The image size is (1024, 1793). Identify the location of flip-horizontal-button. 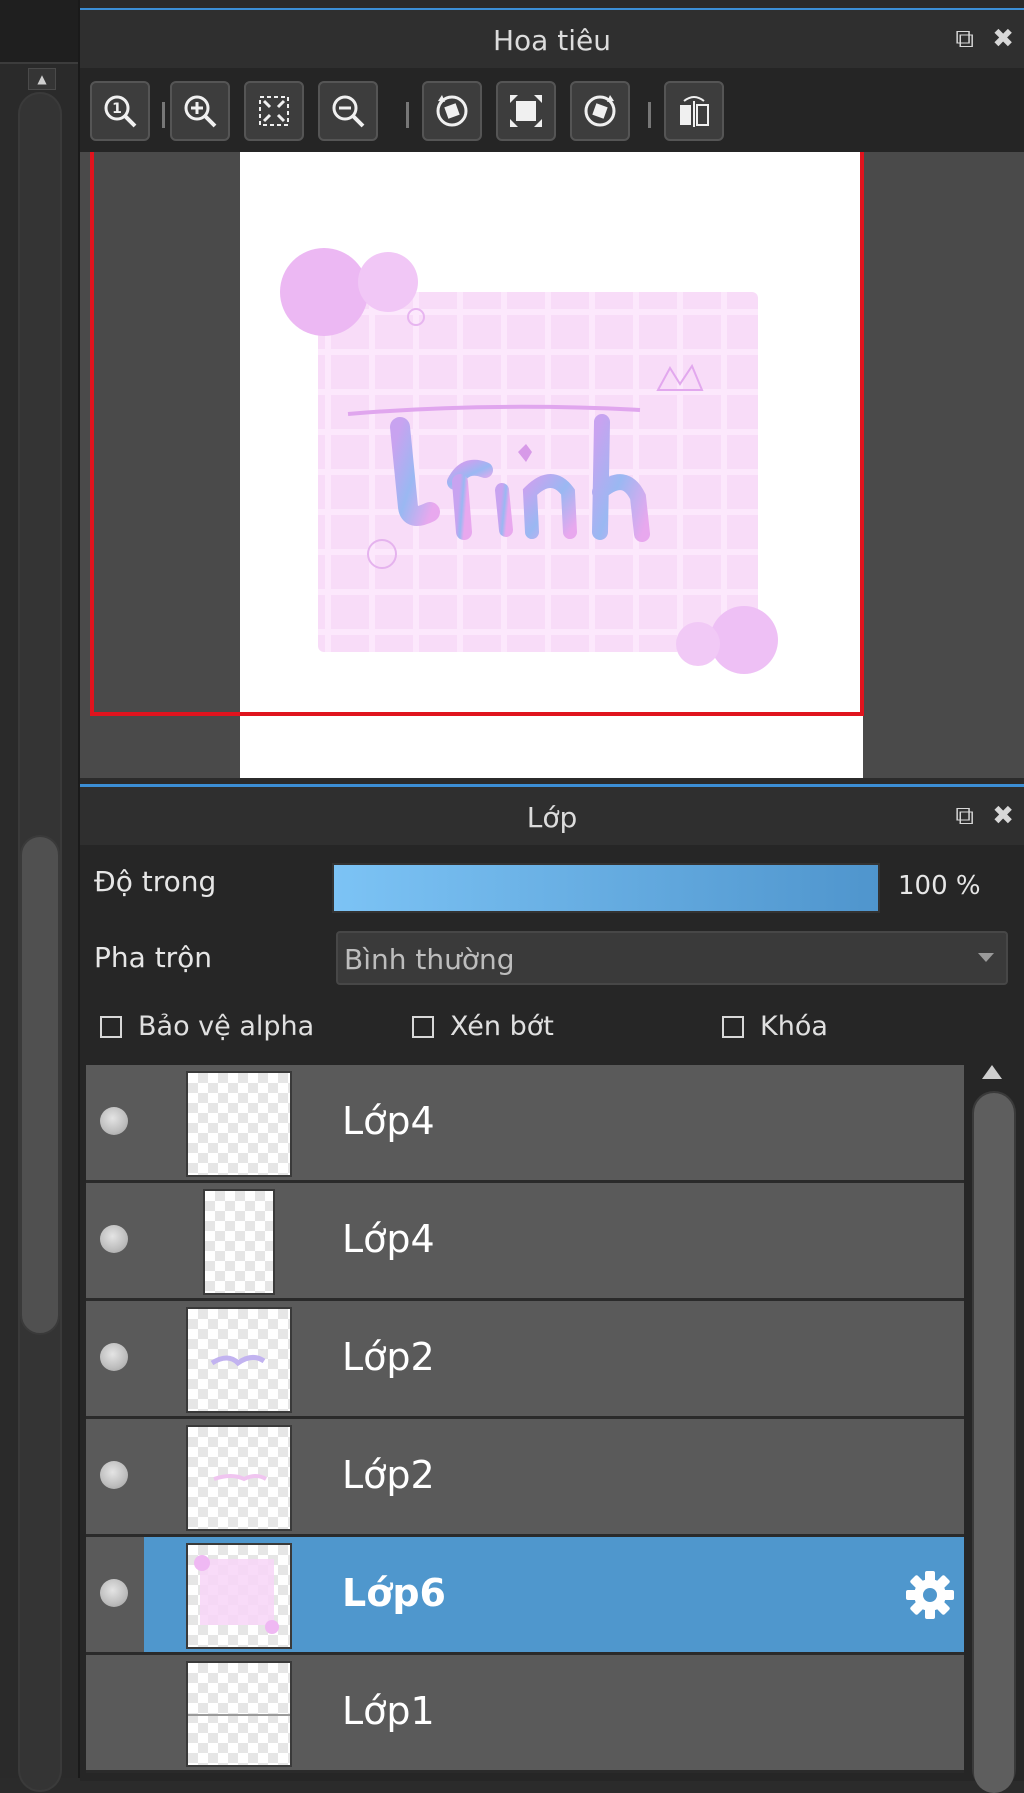
(694, 111).